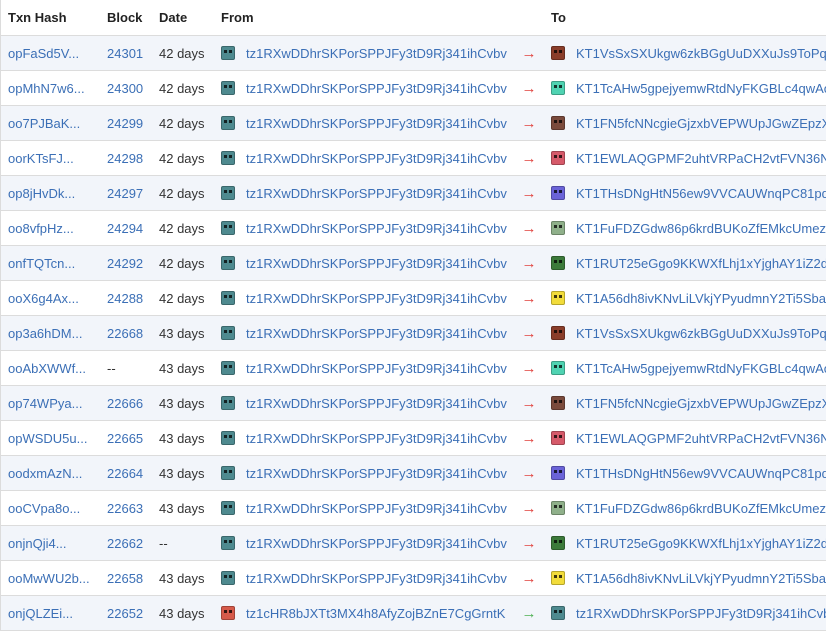 The image size is (826, 631). I want to click on to-address-link: tz1RXwDDhrSKPorSPPJFy3tD9Rj341ihCvbv, so click(701, 613).